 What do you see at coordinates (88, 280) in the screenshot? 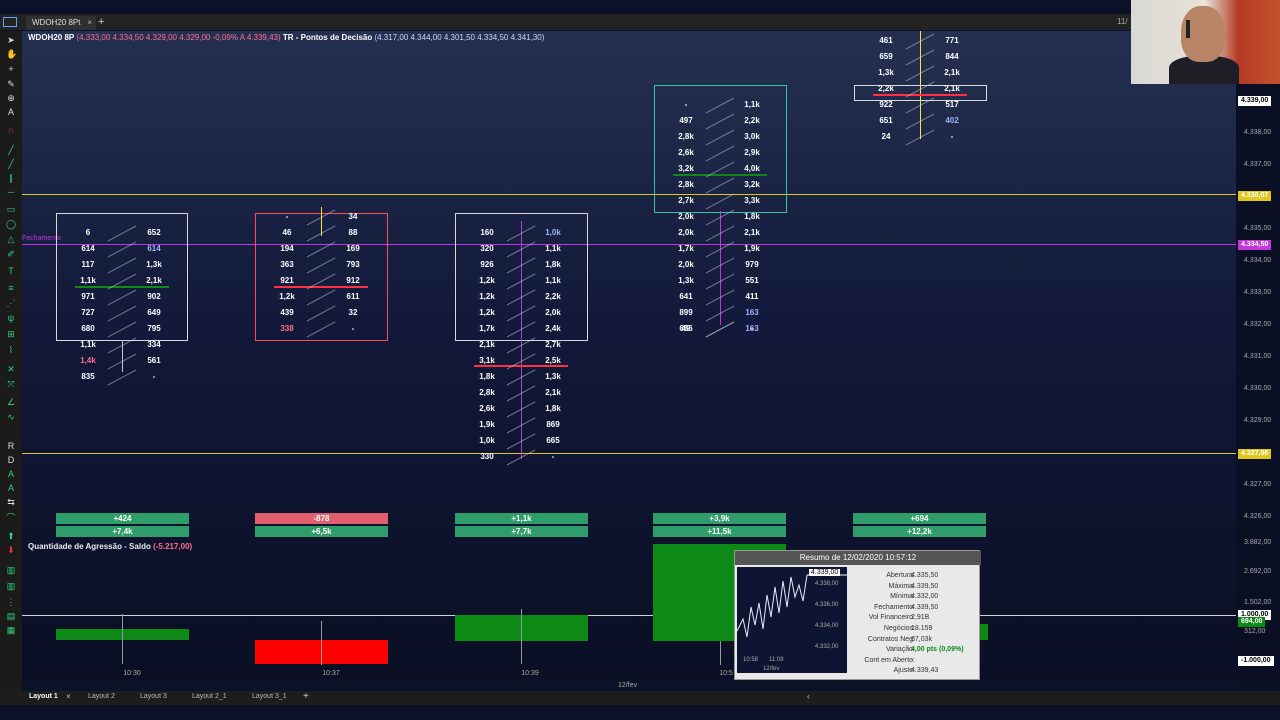
I see `footprint-bid-cell: 1,1k` at bounding box center [88, 280].